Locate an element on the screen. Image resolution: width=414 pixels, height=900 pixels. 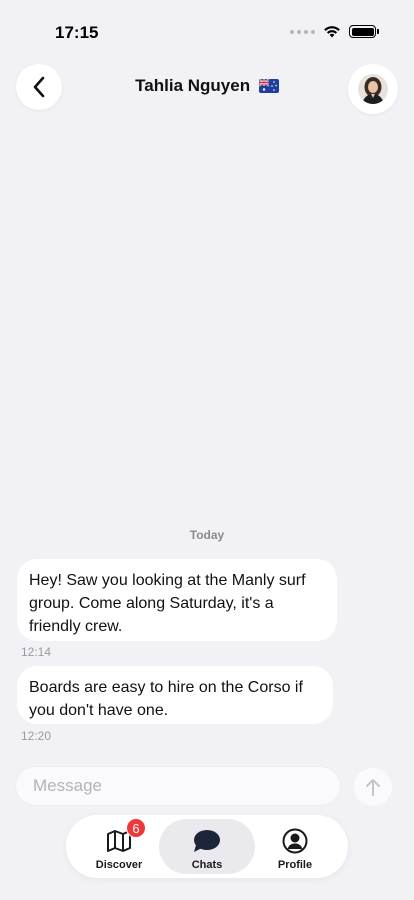
avatar is located at coordinates (373, 89).